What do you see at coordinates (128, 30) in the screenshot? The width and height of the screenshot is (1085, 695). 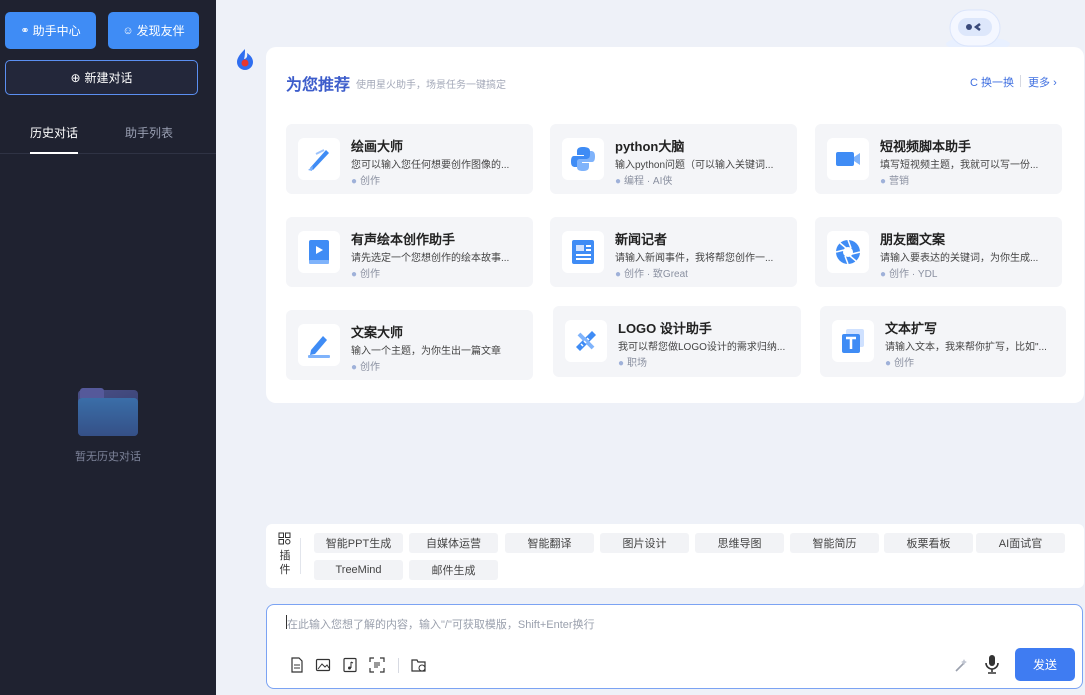 I see `smile-icon: ☺` at bounding box center [128, 30].